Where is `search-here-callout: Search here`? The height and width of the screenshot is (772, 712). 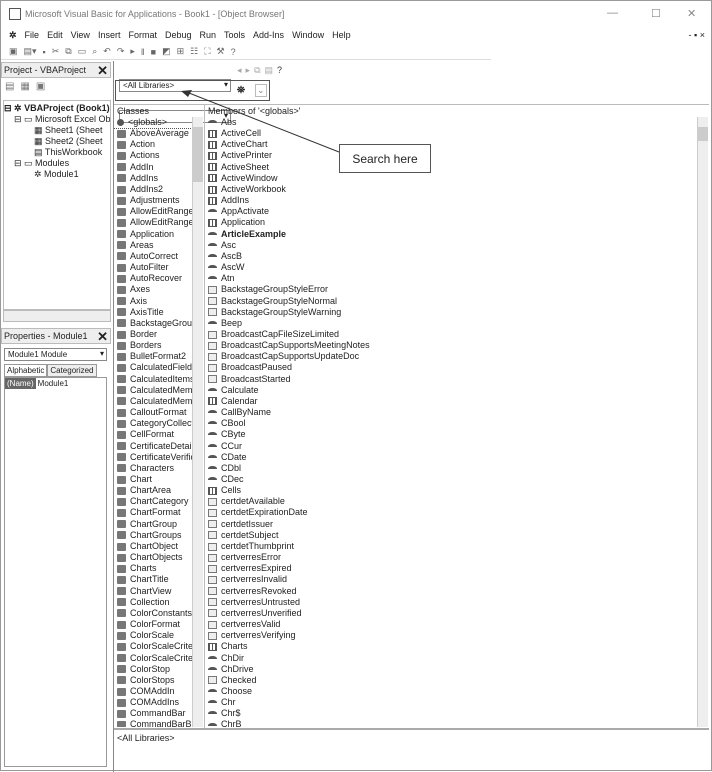
search-here-callout: Search here is located at coordinates (385, 158).